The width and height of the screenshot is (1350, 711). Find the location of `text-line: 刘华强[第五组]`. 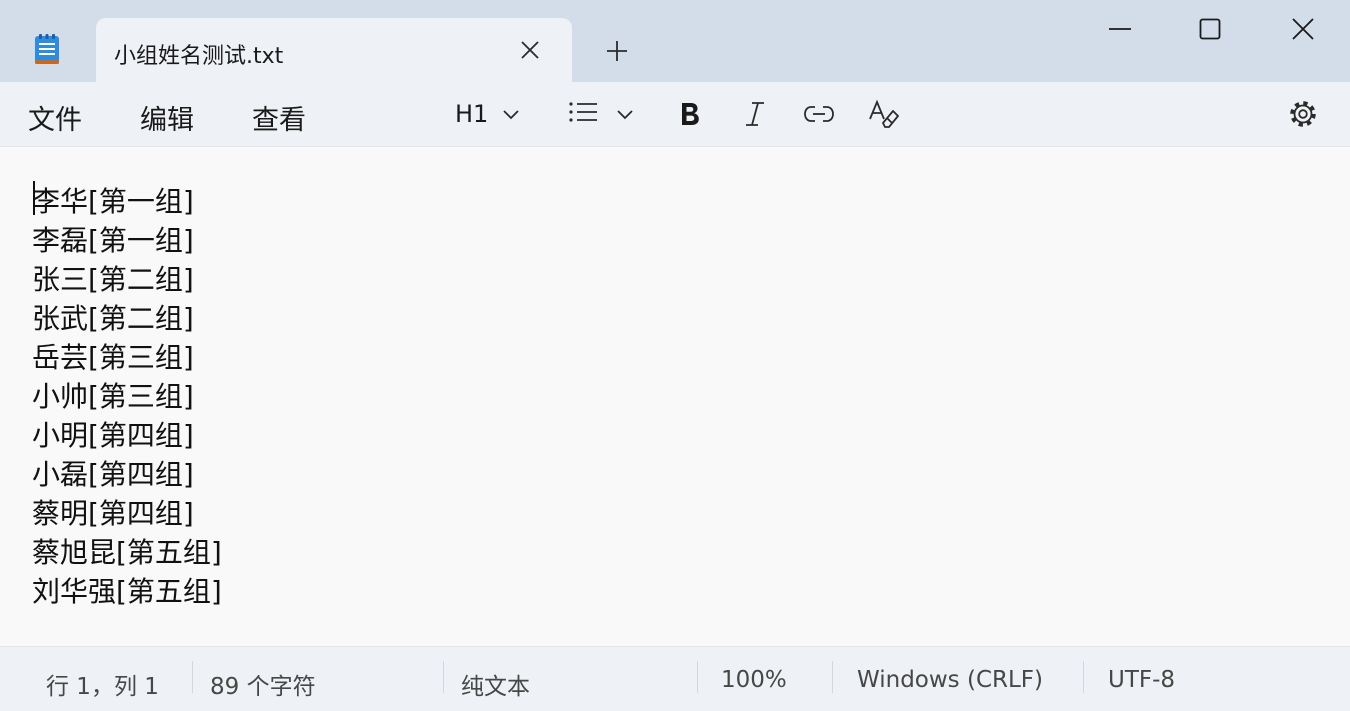

text-line: 刘华强[第五组] is located at coordinates (127, 591).